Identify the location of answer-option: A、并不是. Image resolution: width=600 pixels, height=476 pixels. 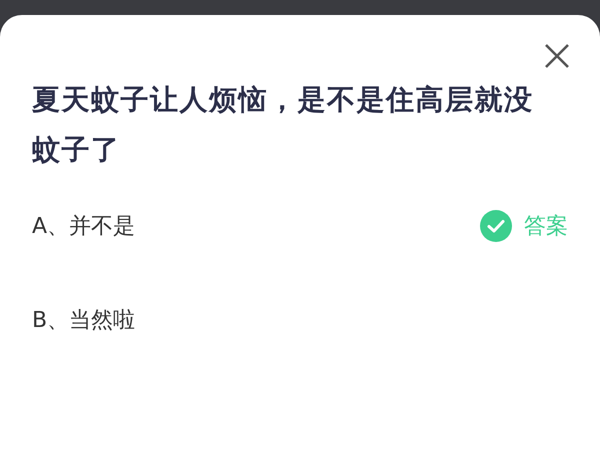
(84, 226).